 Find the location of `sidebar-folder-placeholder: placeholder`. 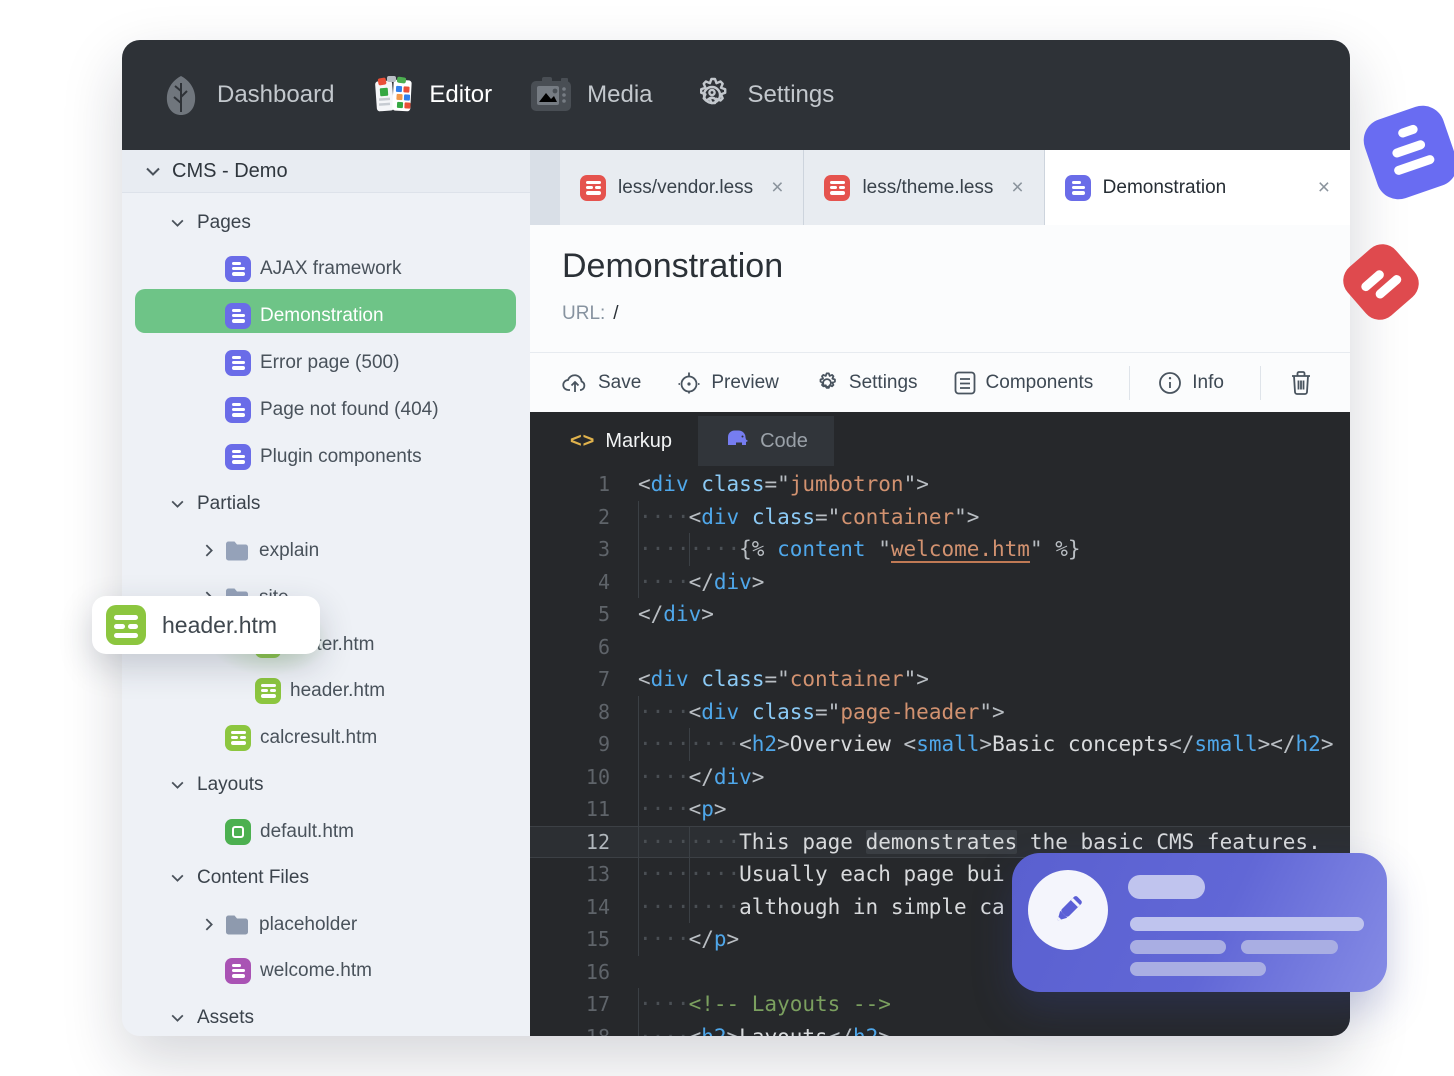

sidebar-folder-placeholder: placeholder is located at coordinates (326, 924).